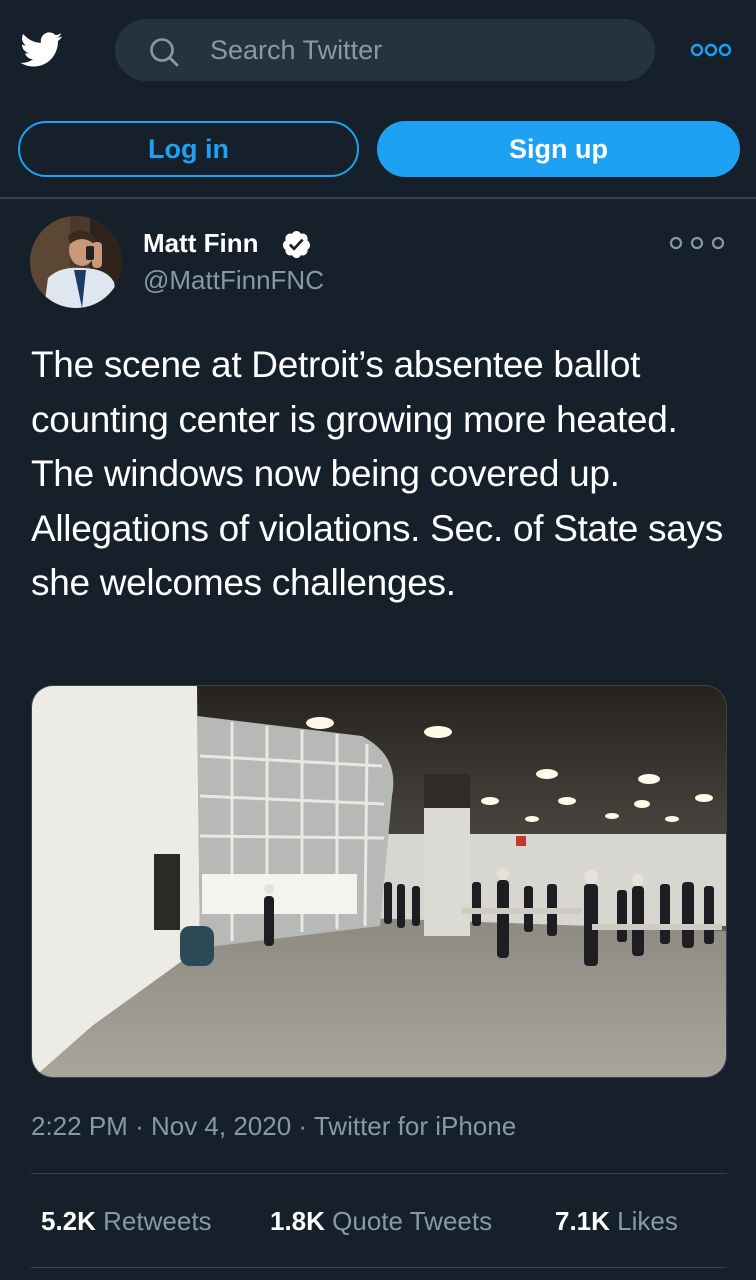 Image resolution: width=756 pixels, height=1280 pixels. I want to click on stats-divider, so click(379, 1267).